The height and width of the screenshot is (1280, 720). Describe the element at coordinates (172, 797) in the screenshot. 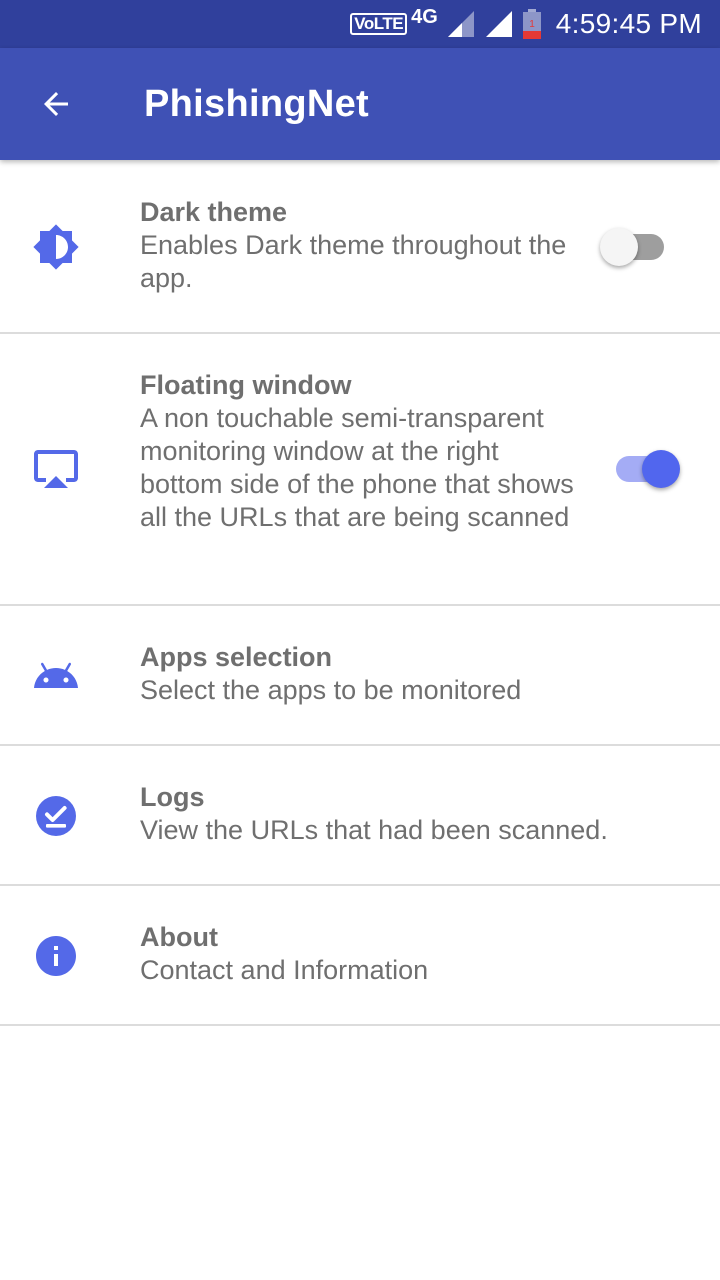

I see `setting-title: Logs` at that location.